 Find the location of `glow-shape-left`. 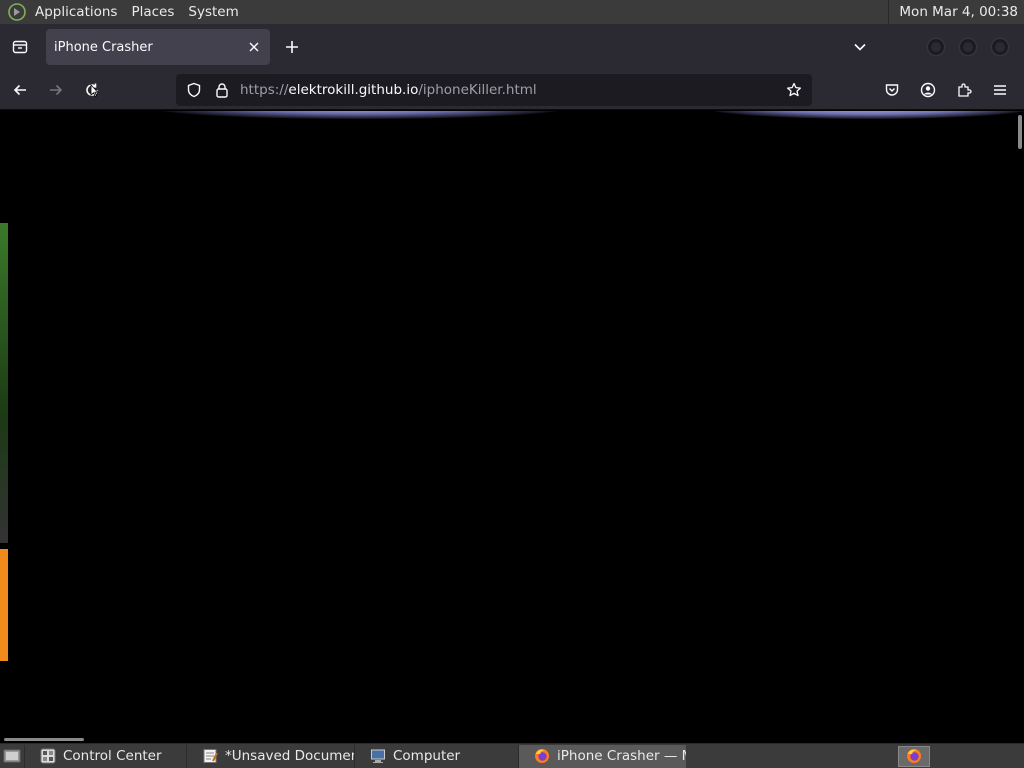

glow-shape-left is located at coordinates (360, 115).